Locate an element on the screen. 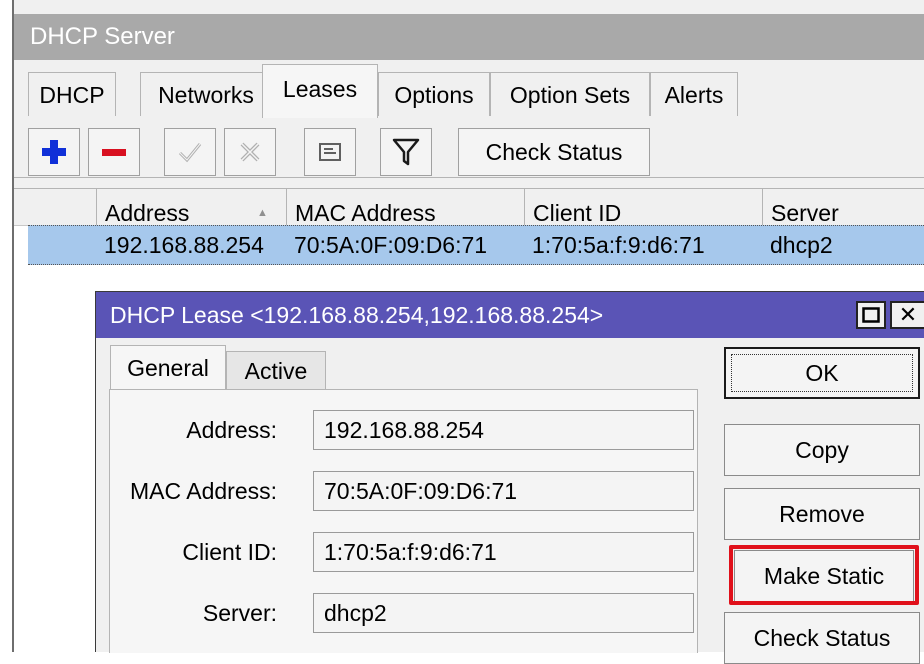 The image size is (924, 664). tab-networks: Networks is located at coordinates (206, 94).